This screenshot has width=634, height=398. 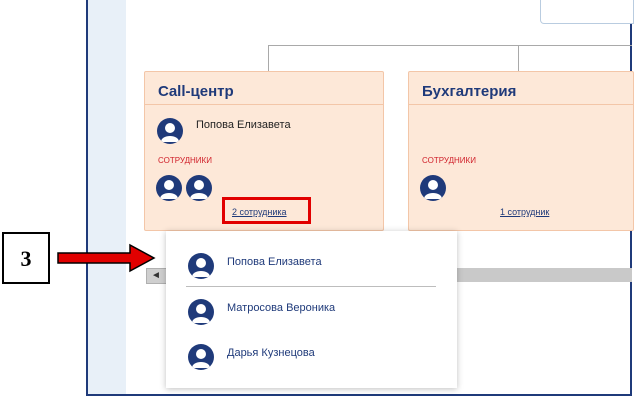 I want to click on step-number-box: 3, so click(x=26, y=258).